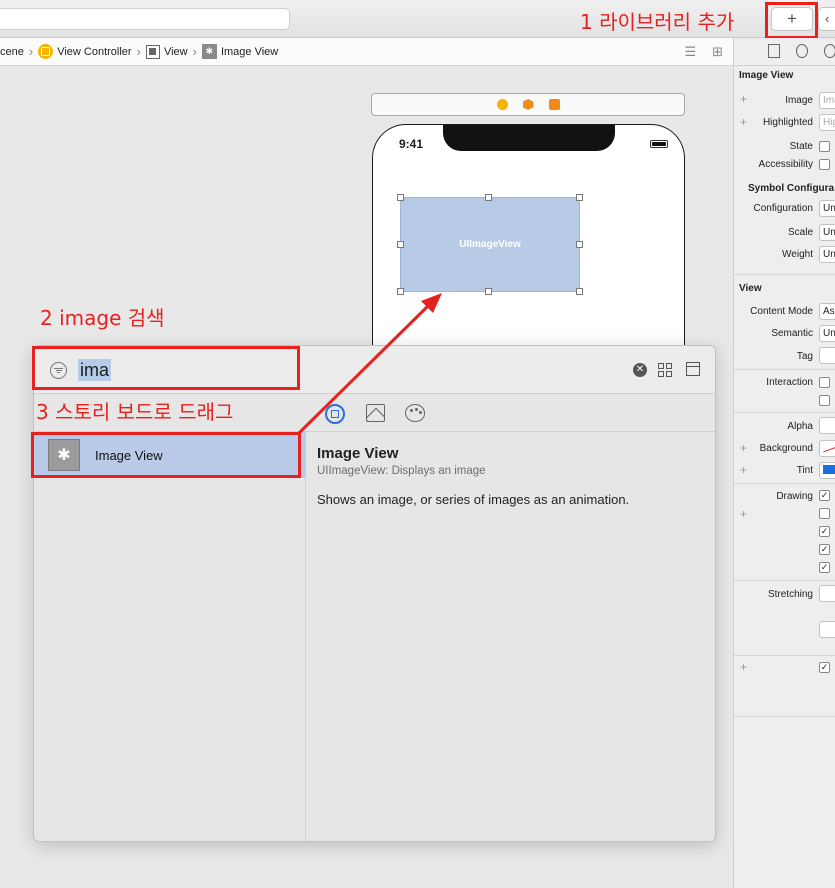 The height and width of the screenshot is (888, 835). What do you see at coordinates (827, 425) in the screenshot?
I see `alpha-field` at bounding box center [827, 425].